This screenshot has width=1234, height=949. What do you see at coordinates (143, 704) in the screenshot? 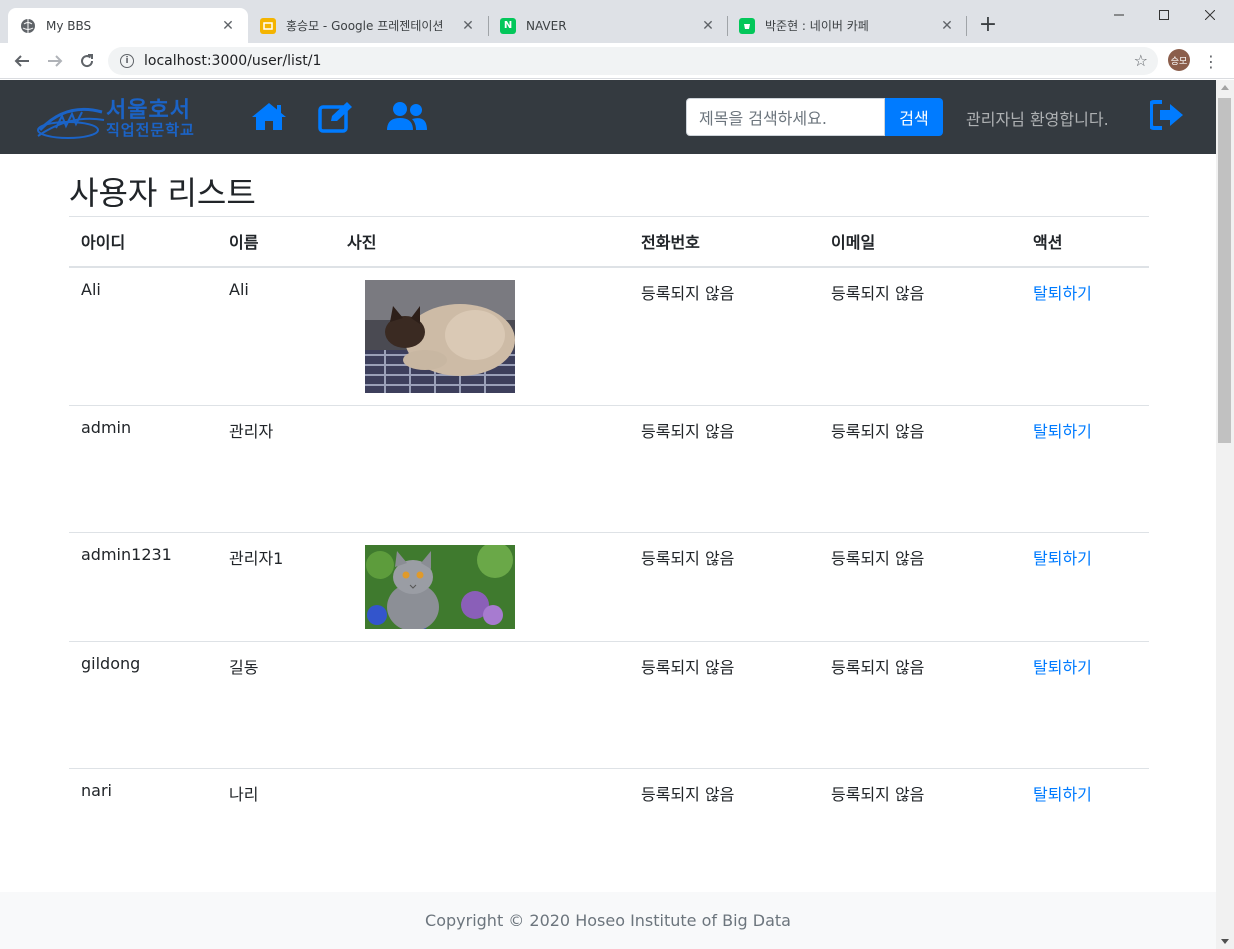
I see `user-id-cell: gildong` at bounding box center [143, 704].